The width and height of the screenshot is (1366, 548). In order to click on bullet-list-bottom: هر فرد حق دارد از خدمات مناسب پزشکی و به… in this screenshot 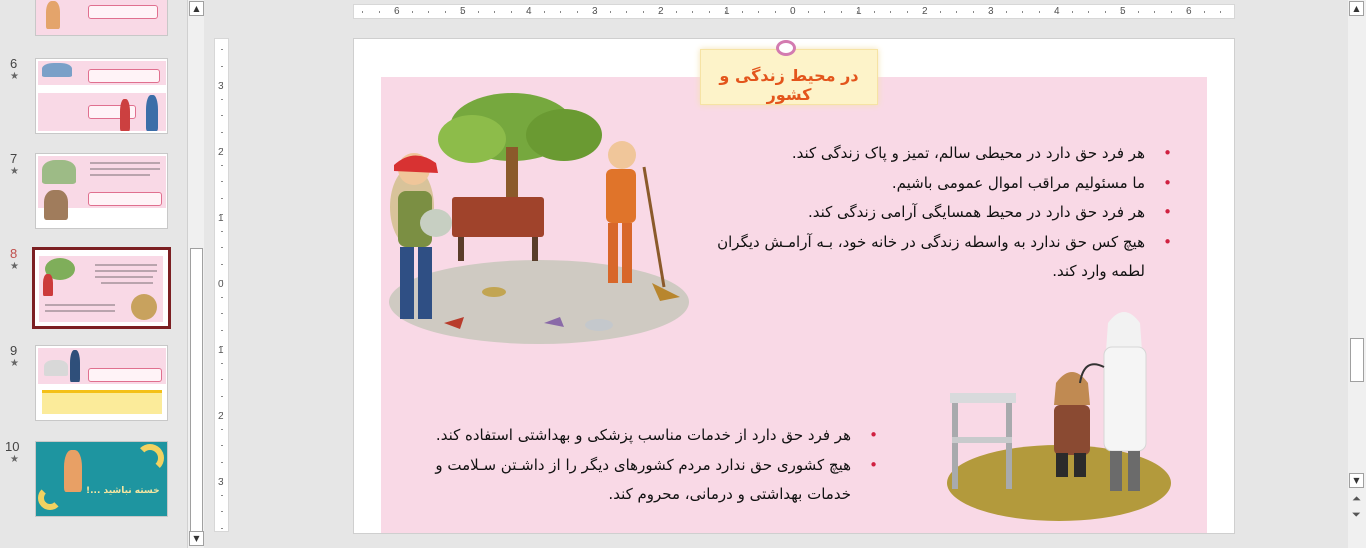, I will do `click(641, 465)`.